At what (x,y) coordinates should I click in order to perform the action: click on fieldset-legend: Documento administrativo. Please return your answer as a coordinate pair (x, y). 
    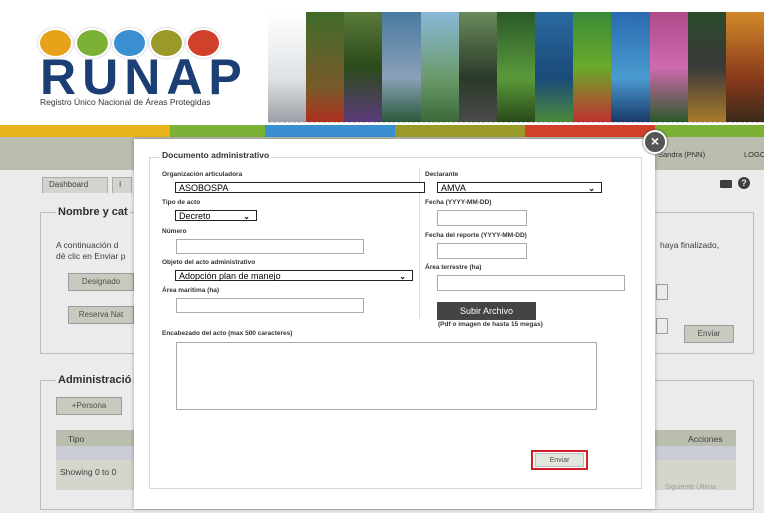
    Looking at the image, I should click on (216, 155).